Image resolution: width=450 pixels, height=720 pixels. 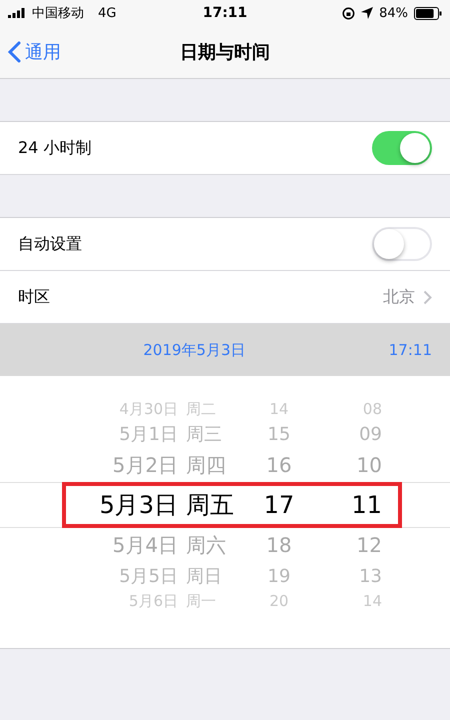 I want to click on picker-minute: 12, so click(x=366, y=545).